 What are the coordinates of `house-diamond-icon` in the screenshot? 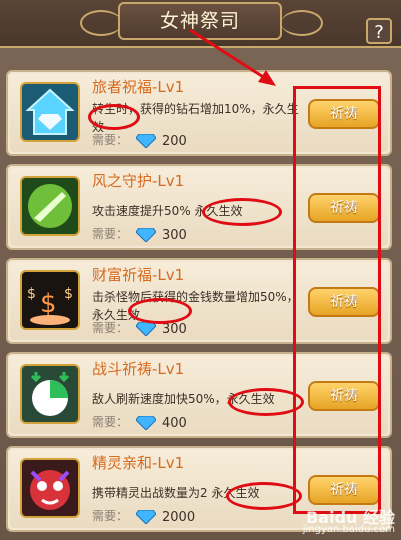 It's located at (50, 112).